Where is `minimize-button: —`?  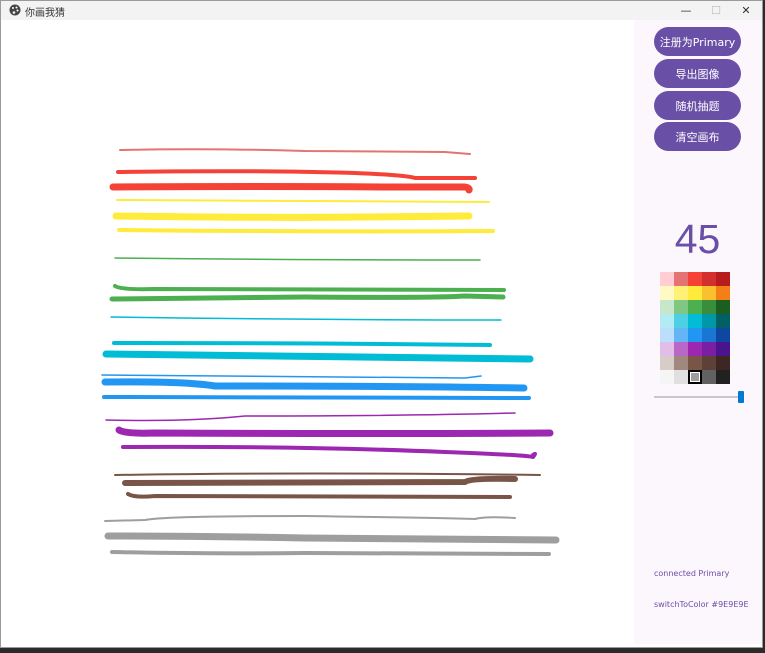
minimize-button: — is located at coordinates (686, 10).